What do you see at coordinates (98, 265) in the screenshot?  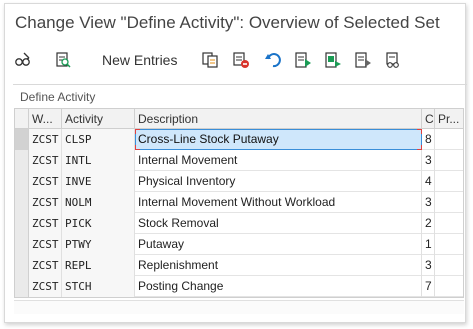 I see `activity-cell: REPL` at bounding box center [98, 265].